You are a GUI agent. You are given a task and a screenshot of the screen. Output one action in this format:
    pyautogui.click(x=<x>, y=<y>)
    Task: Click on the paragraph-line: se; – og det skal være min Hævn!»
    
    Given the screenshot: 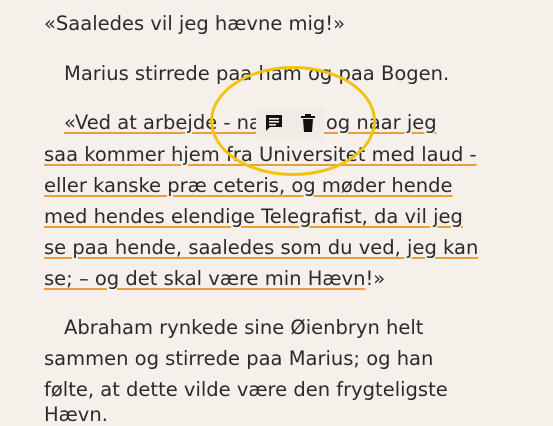 What is the action you would take?
    pyautogui.click(x=215, y=278)
    